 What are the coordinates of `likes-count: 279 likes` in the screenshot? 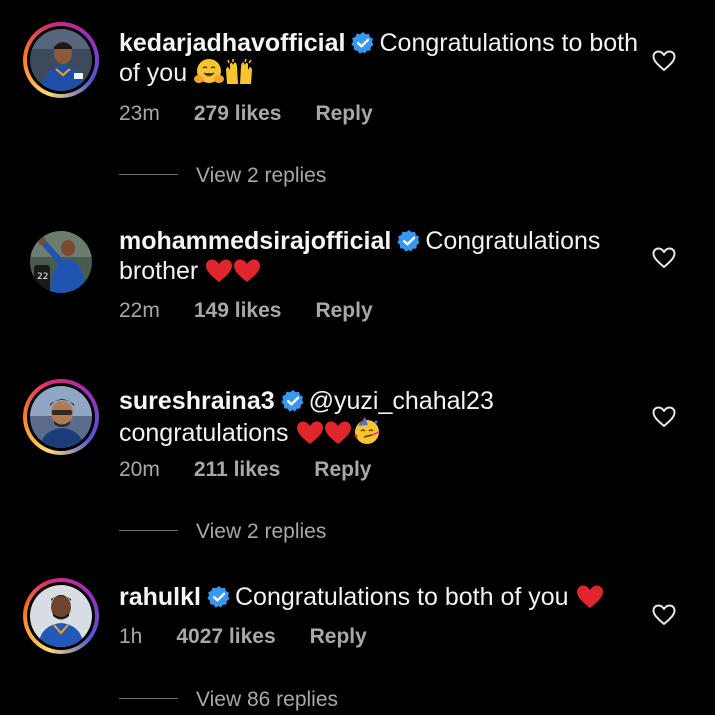 It's located at (238, 114).